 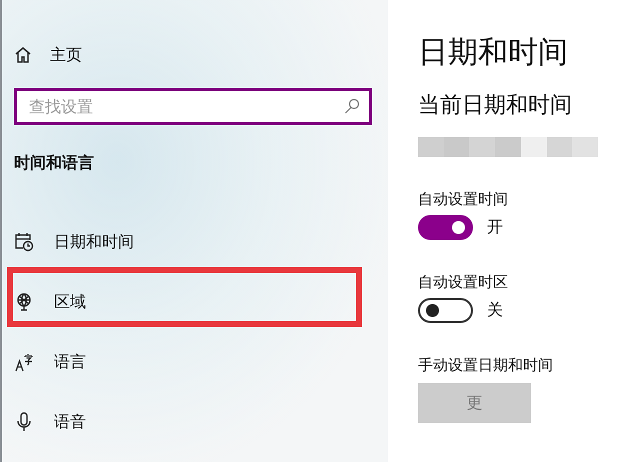 I want to click on search-field: 查找设置, so click(x=193, y=106).